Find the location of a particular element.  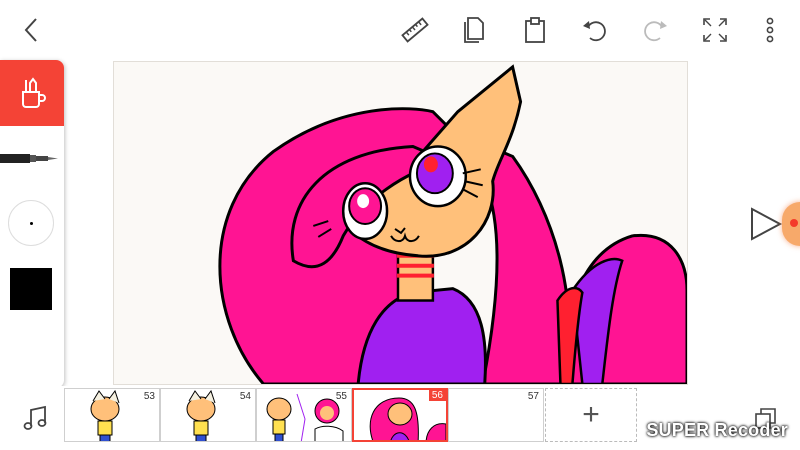

color-picker-button is located at coordinates (31, 289).